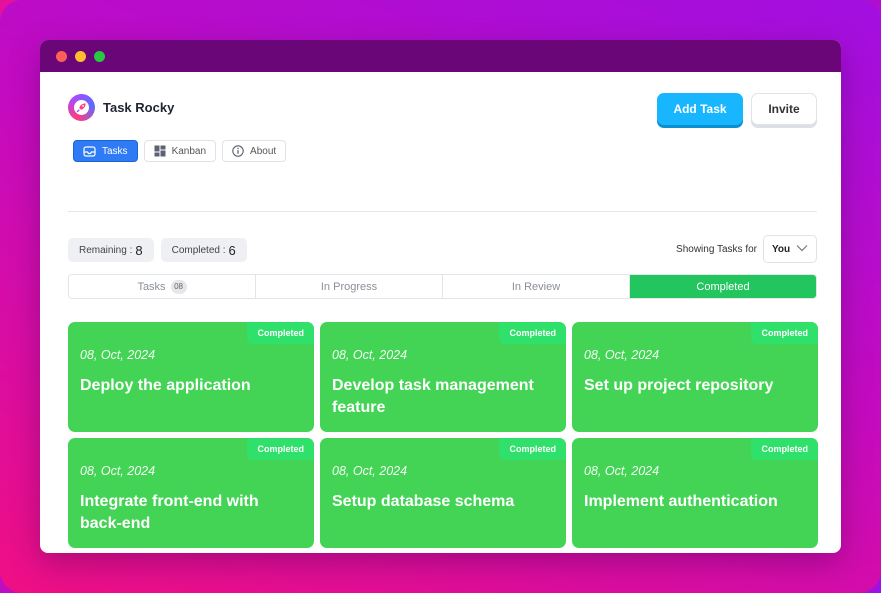 This screenshot has width=881, height=593. I want to click on grid-icon, so click(160, 151).